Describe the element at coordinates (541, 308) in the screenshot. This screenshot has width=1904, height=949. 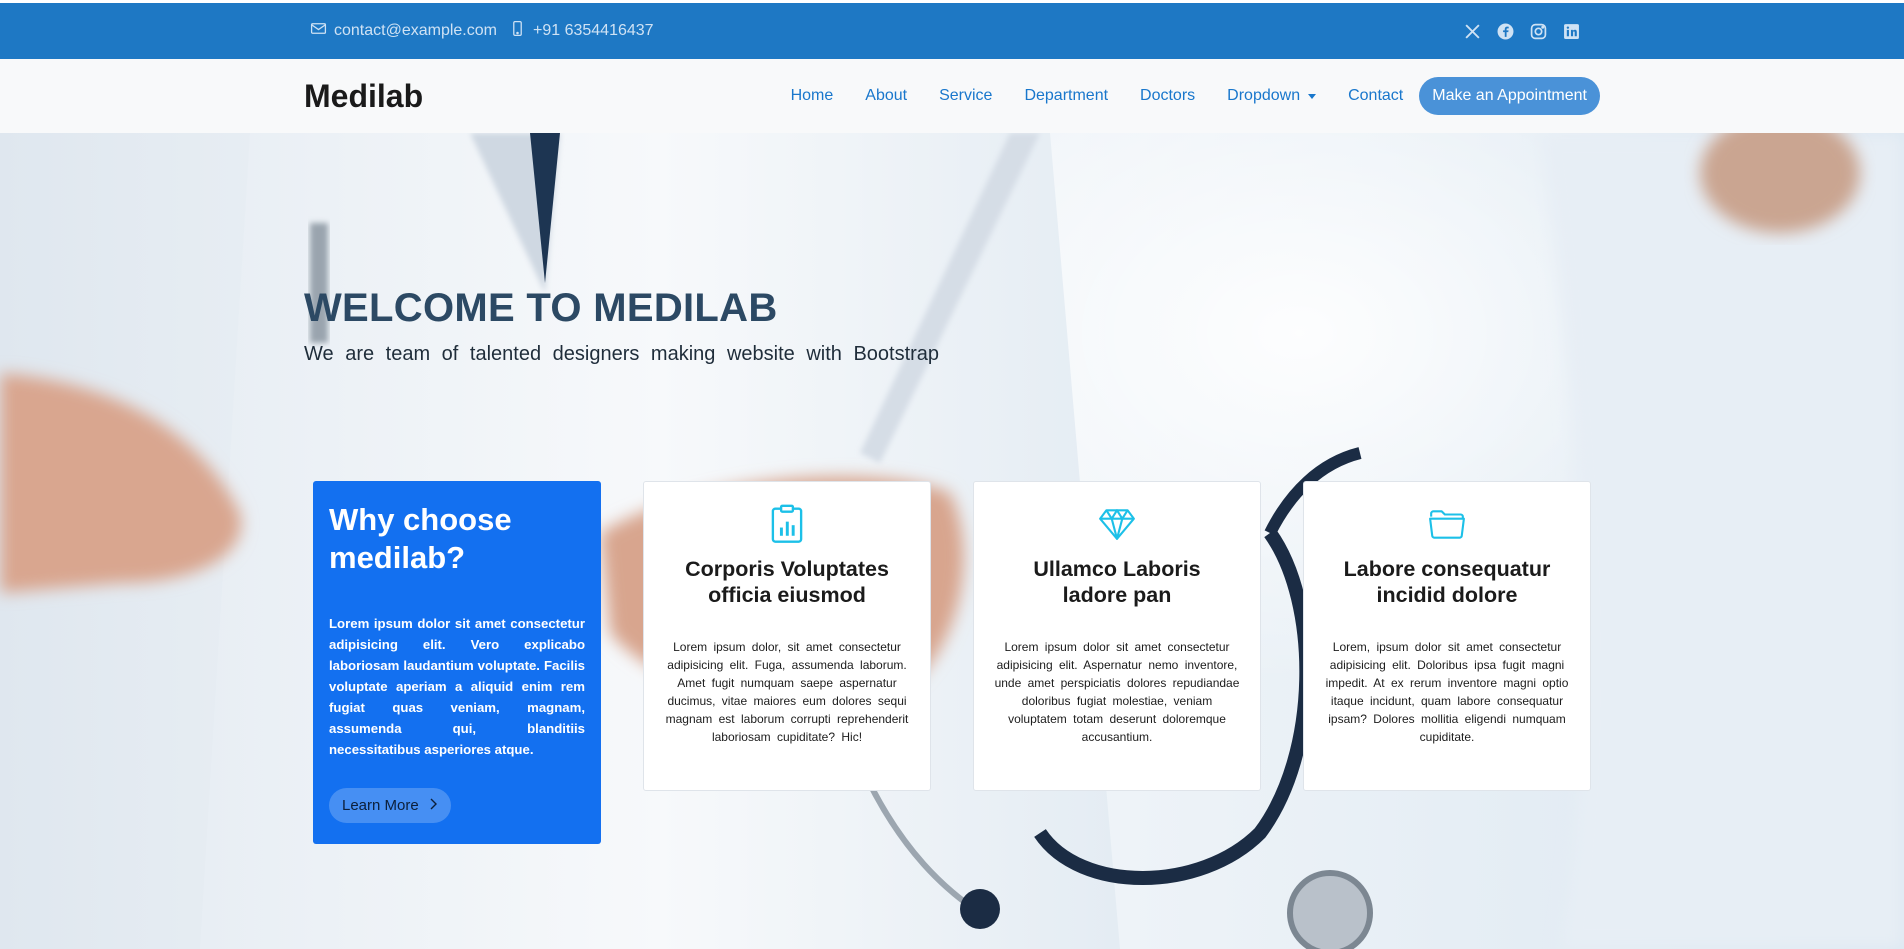
I see `hero-title: WELCOME TO MEDILAB` at that location.